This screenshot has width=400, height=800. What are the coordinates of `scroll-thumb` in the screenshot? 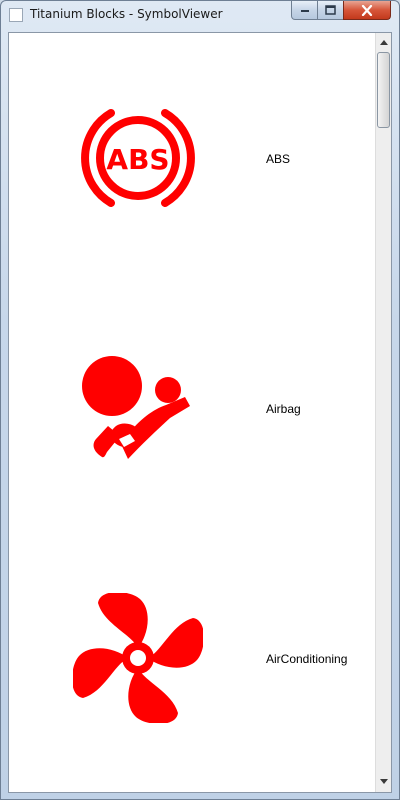 It's located at (383, 90).